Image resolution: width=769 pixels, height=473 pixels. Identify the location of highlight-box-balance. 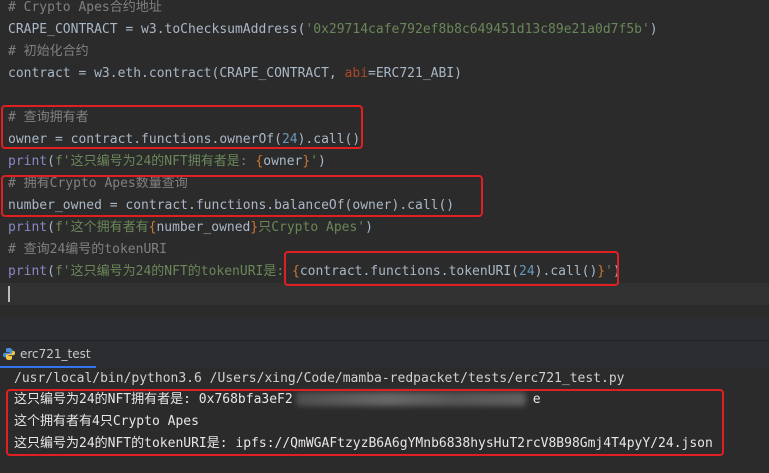
(242, 196).